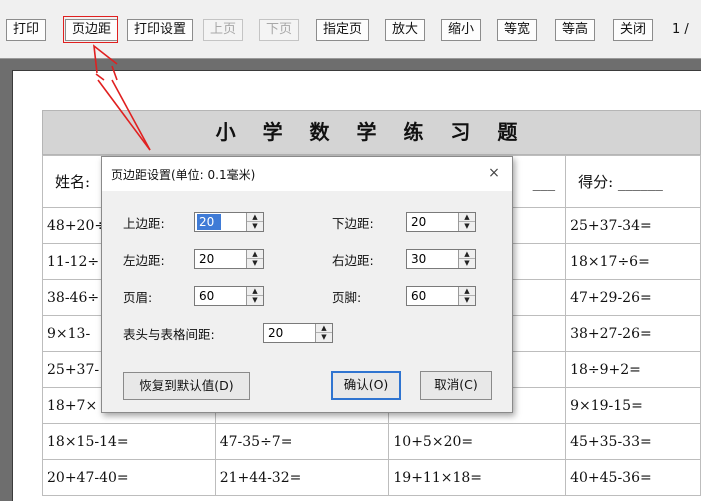 The image size is (701, 501). What do you see at coordinates (680, 29) in the screenshot?
I see `page-indicator: 1 /` at bounding box center [680, 29].